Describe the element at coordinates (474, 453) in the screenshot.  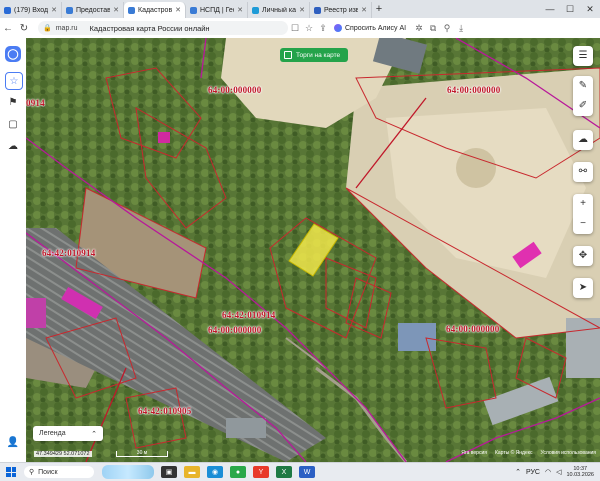
I see `attribution-version: Яга версия` at that location.